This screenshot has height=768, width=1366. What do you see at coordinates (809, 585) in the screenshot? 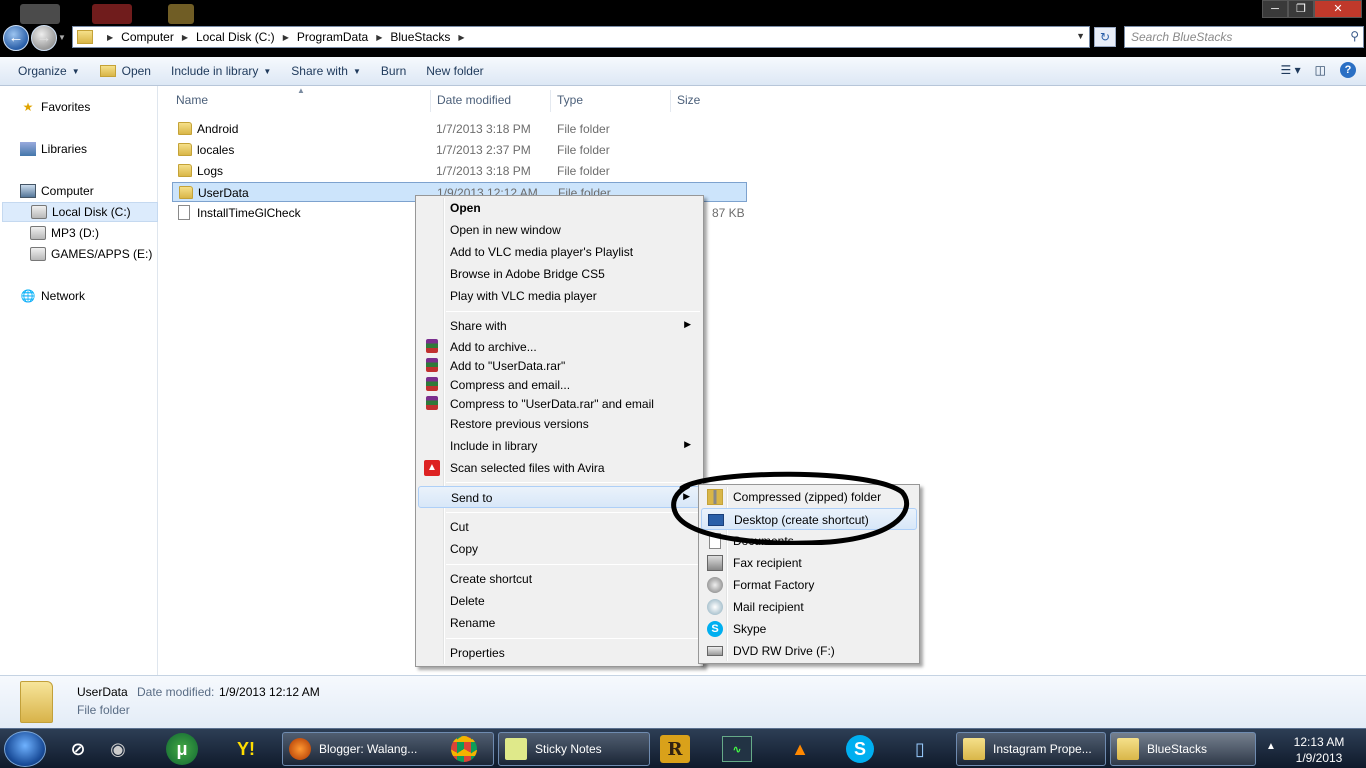
I see `sendto-format-factory: Format Factory` at bounding box center [809, 585].